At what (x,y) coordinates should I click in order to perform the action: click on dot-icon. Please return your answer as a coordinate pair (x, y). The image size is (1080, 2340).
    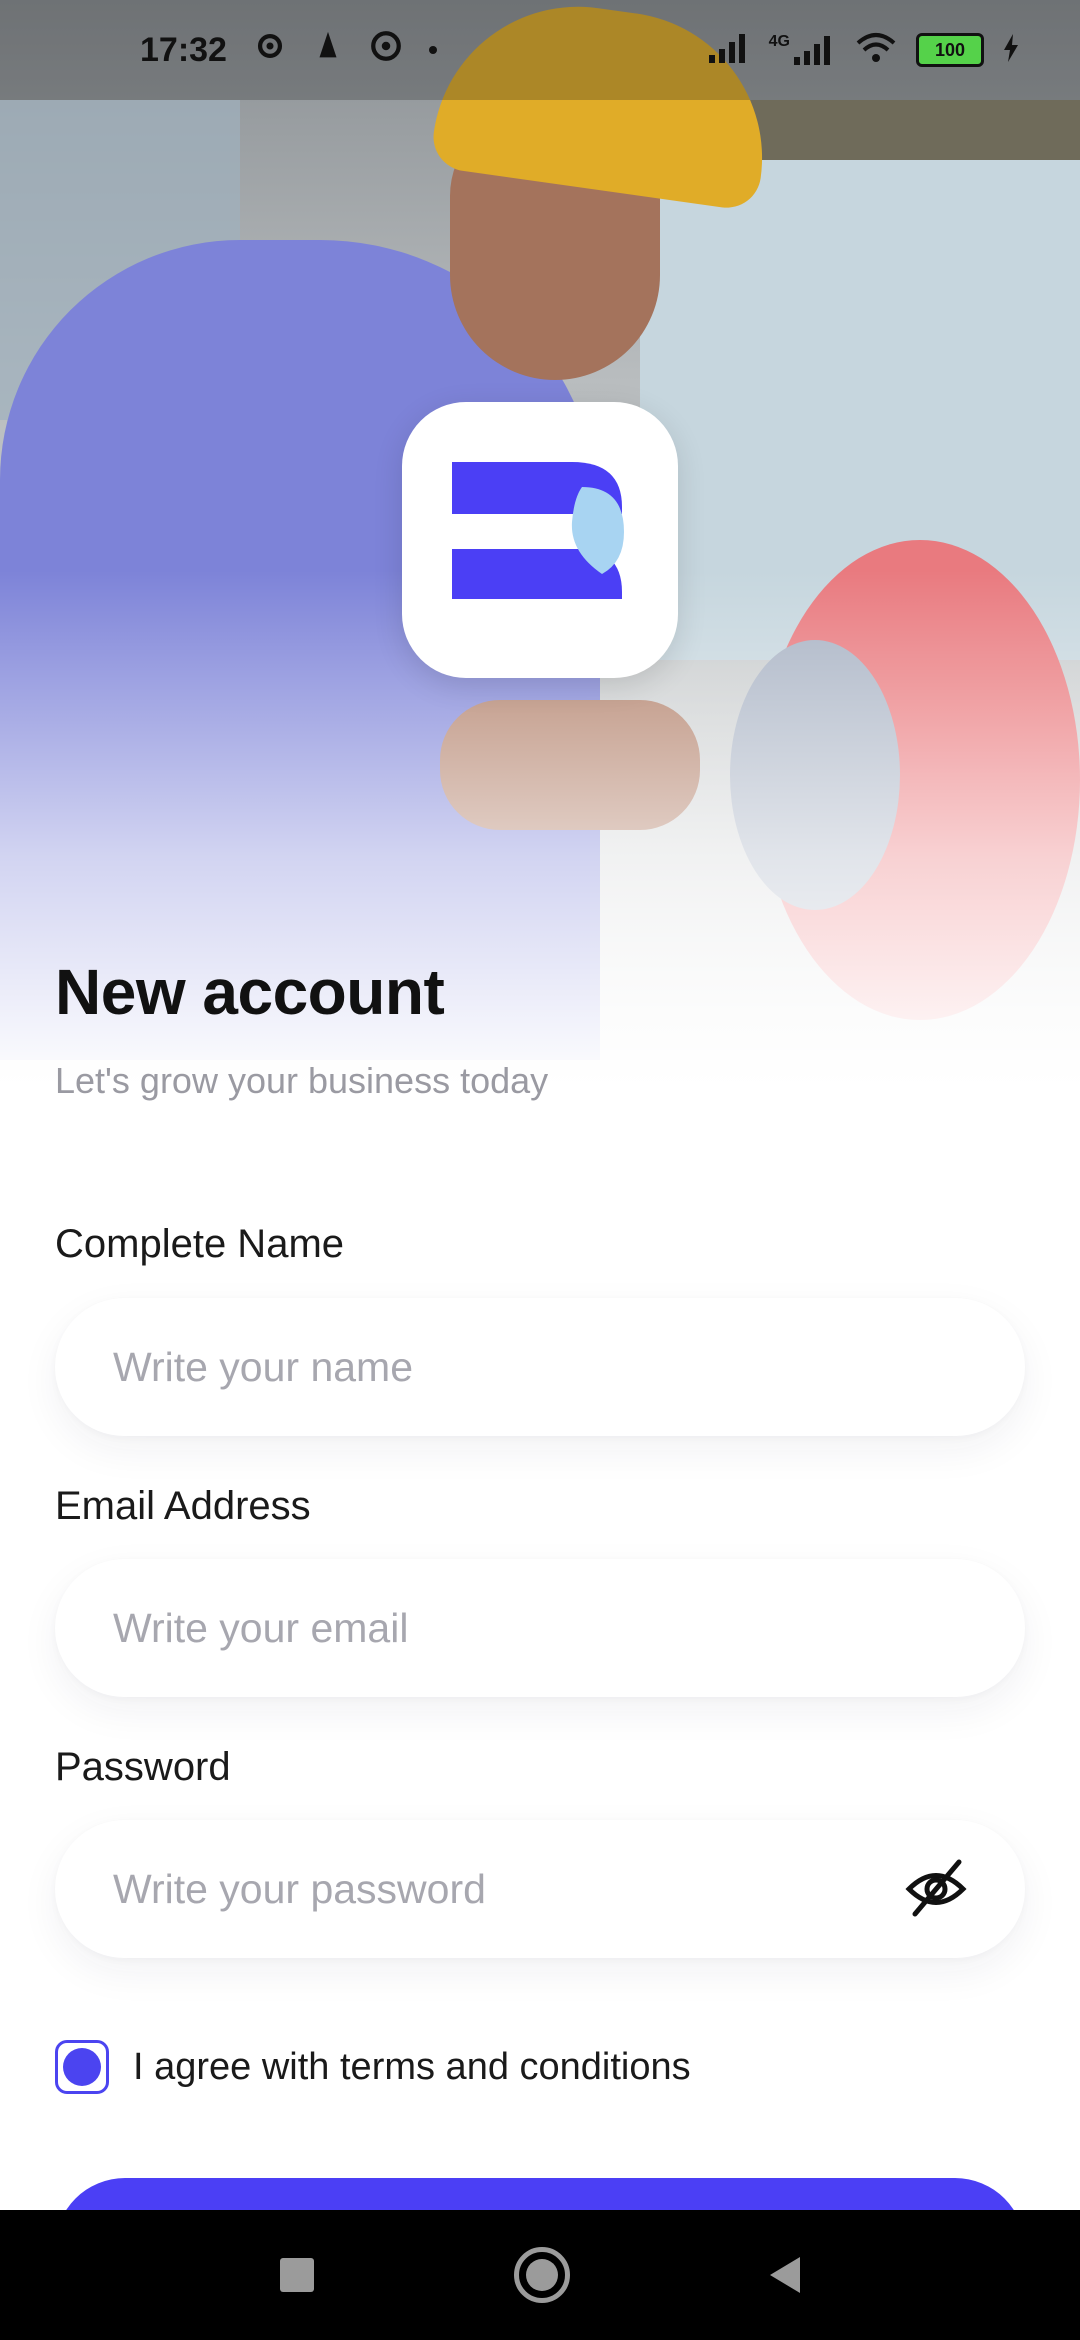
    Looking at the image, I should click on (432, 50).